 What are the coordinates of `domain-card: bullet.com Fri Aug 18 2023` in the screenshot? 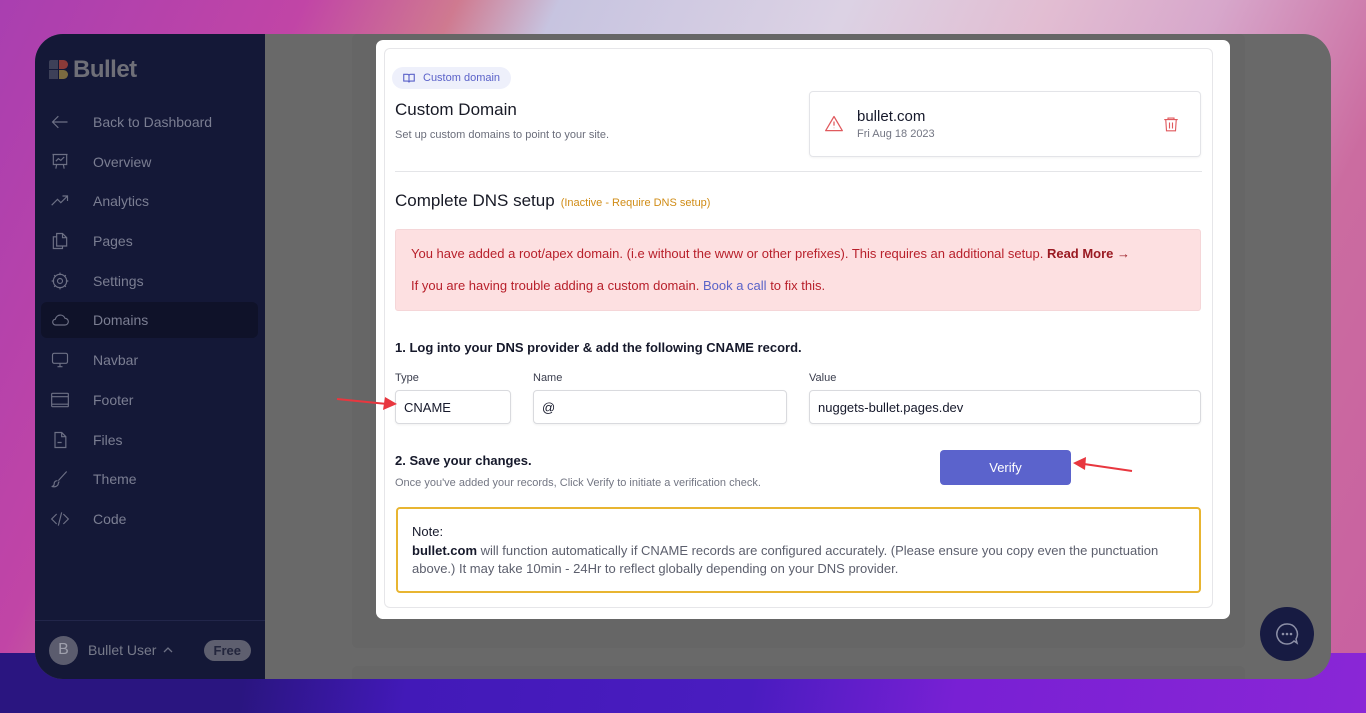 It's located at (1005, 124).